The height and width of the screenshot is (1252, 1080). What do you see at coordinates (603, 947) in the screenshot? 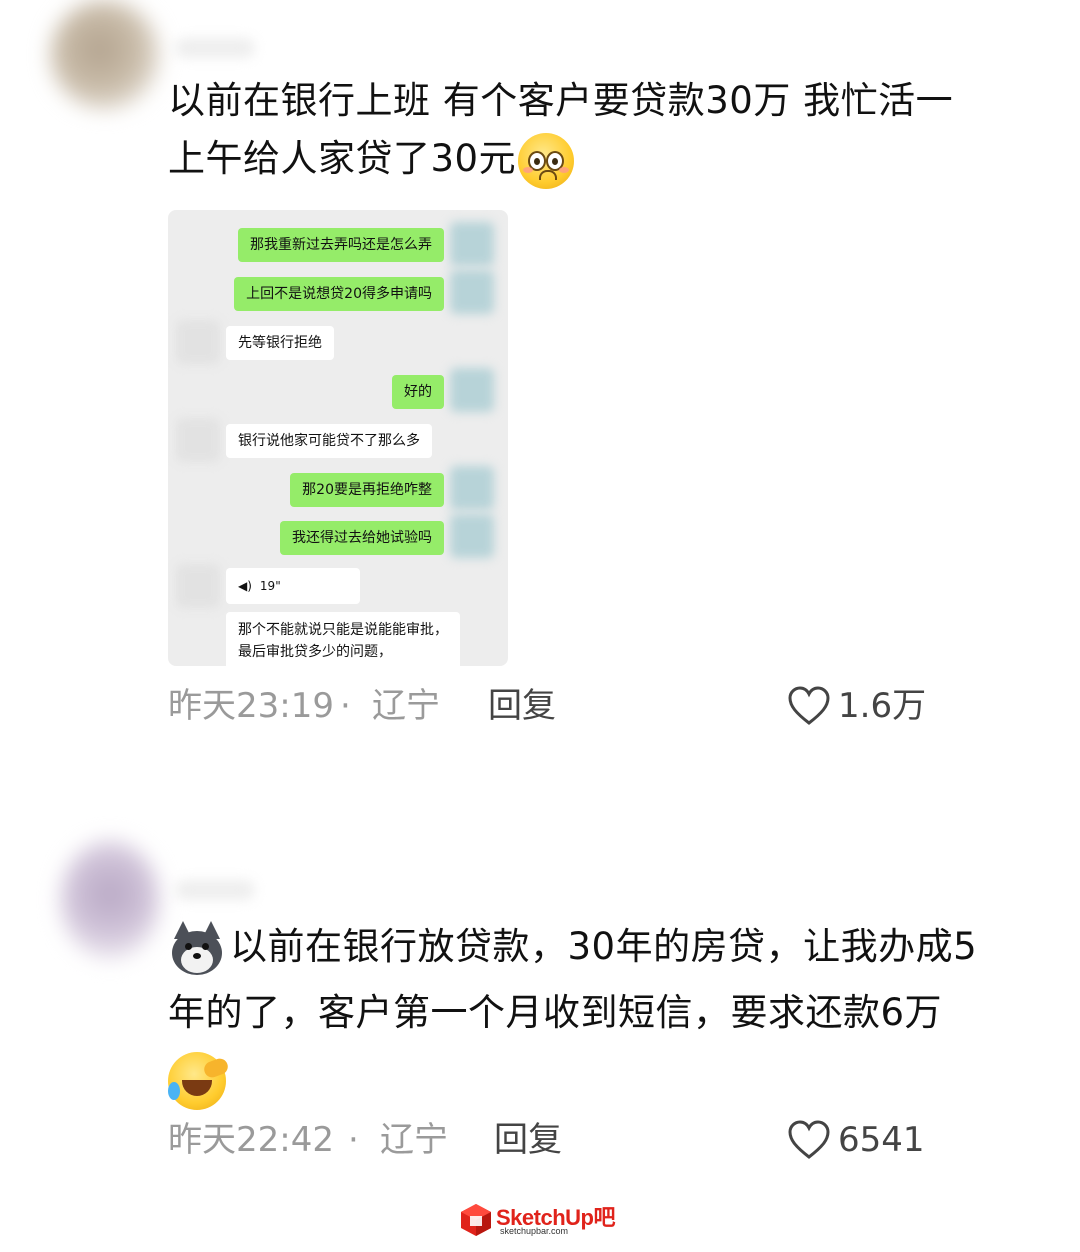
I see `comment-text-line: 以前在银行放贷款，30年的房贷，让我办成5` at bounding box center [603, 947].